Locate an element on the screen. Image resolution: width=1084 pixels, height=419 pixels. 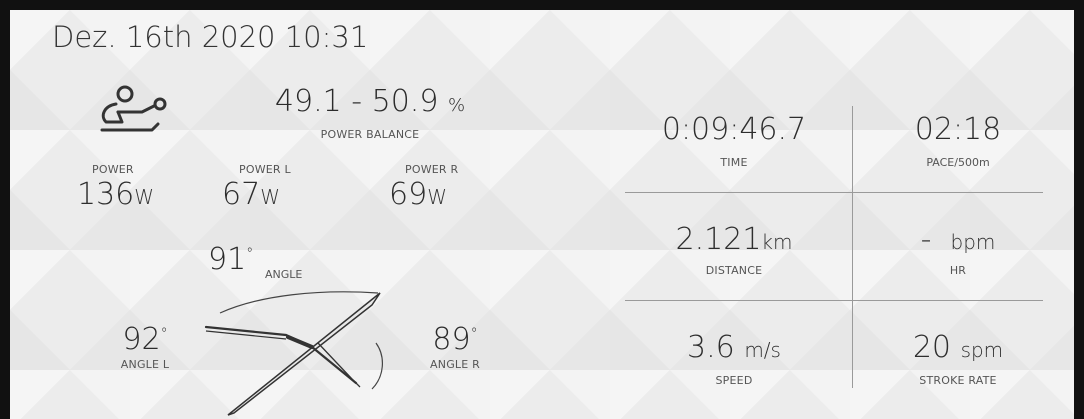
rower-icon is located at coordinates (133, 108).